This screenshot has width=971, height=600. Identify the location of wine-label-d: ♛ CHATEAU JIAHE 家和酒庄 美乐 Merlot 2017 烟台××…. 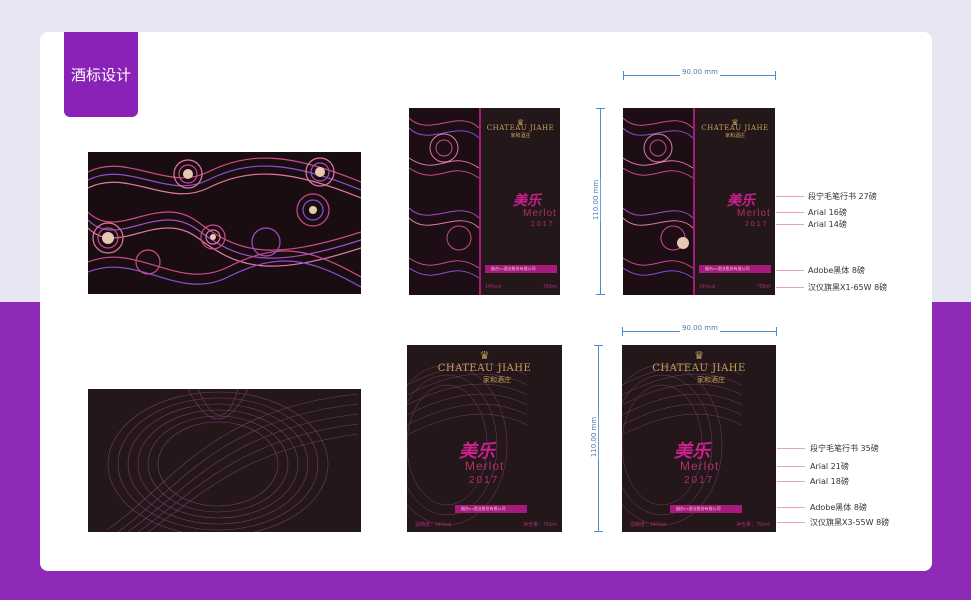
(699, 438).